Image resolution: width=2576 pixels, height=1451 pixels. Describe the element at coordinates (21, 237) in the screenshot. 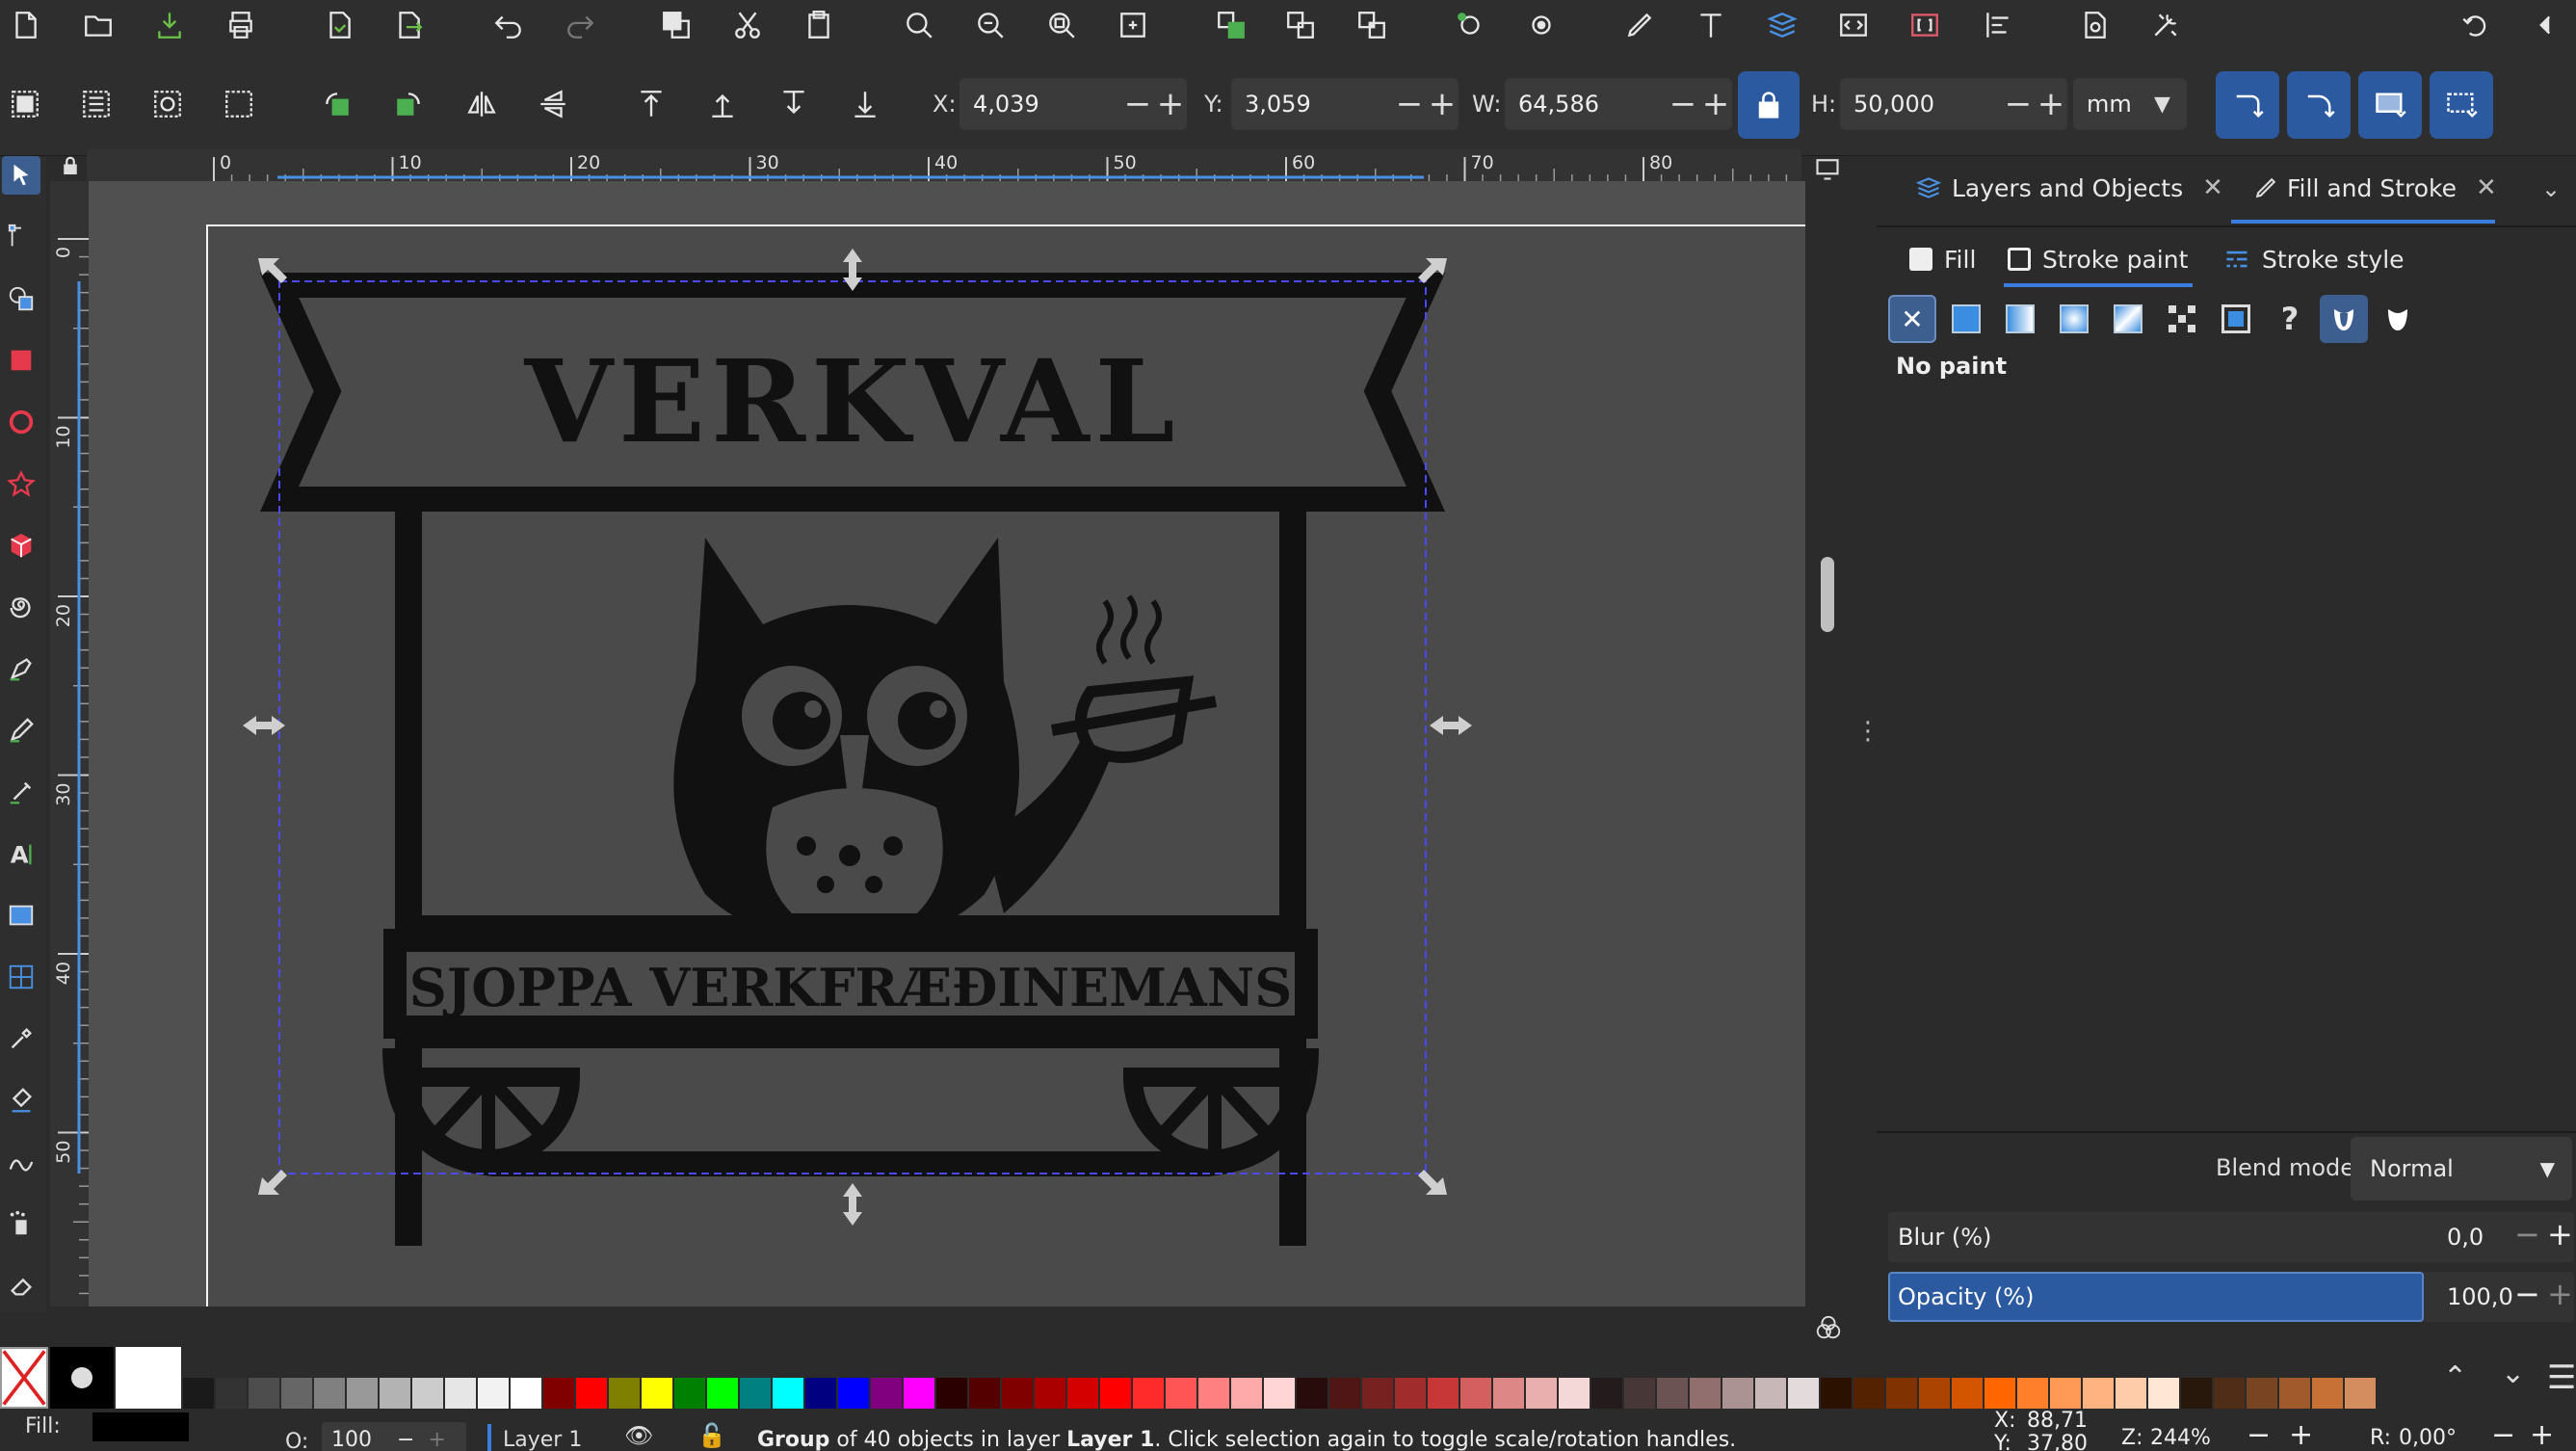

I see `node-tool-icon` at that location.